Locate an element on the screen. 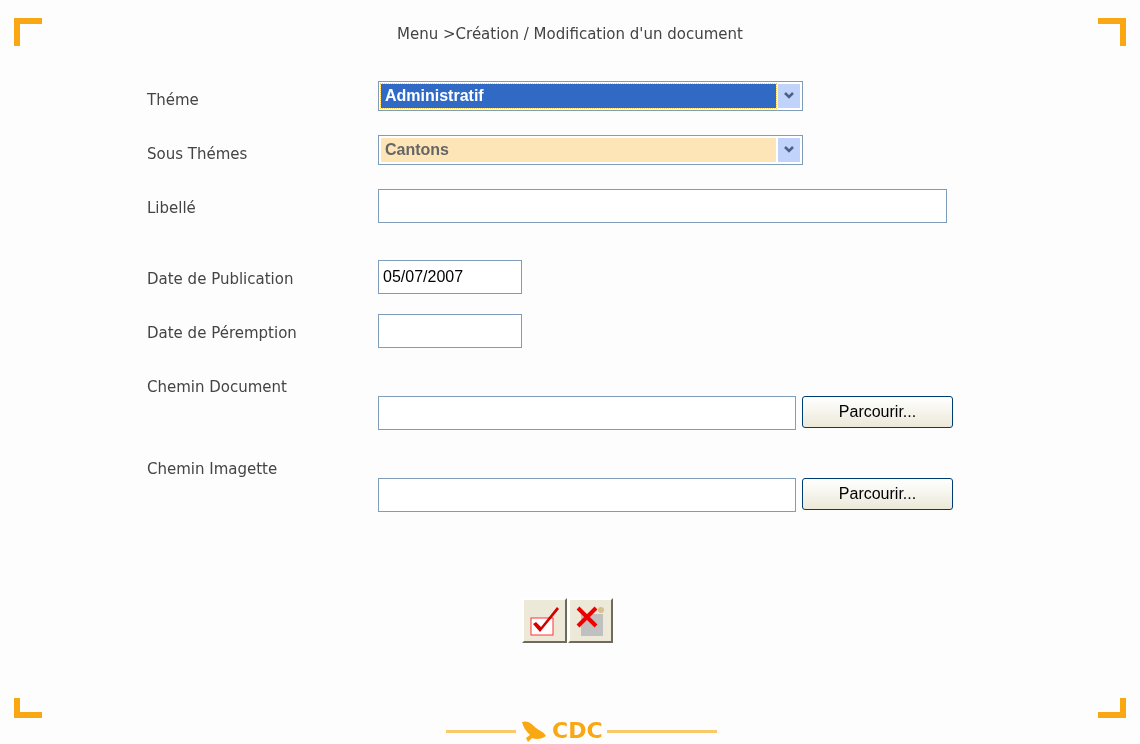 The width and height of the screenshot is (1140, 744). breadcrumb: Menu >Création / Modification d'un document is located at coordinates (570, 34).